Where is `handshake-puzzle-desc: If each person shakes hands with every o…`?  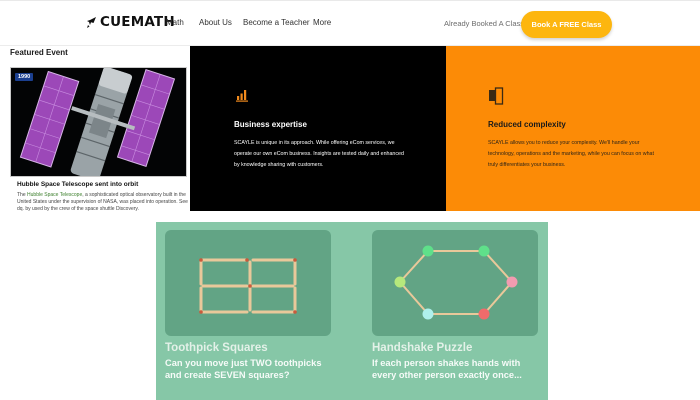
handshake-puzzle-desc: If each person shakes hands with every o… is located at coordinates (447, 369).